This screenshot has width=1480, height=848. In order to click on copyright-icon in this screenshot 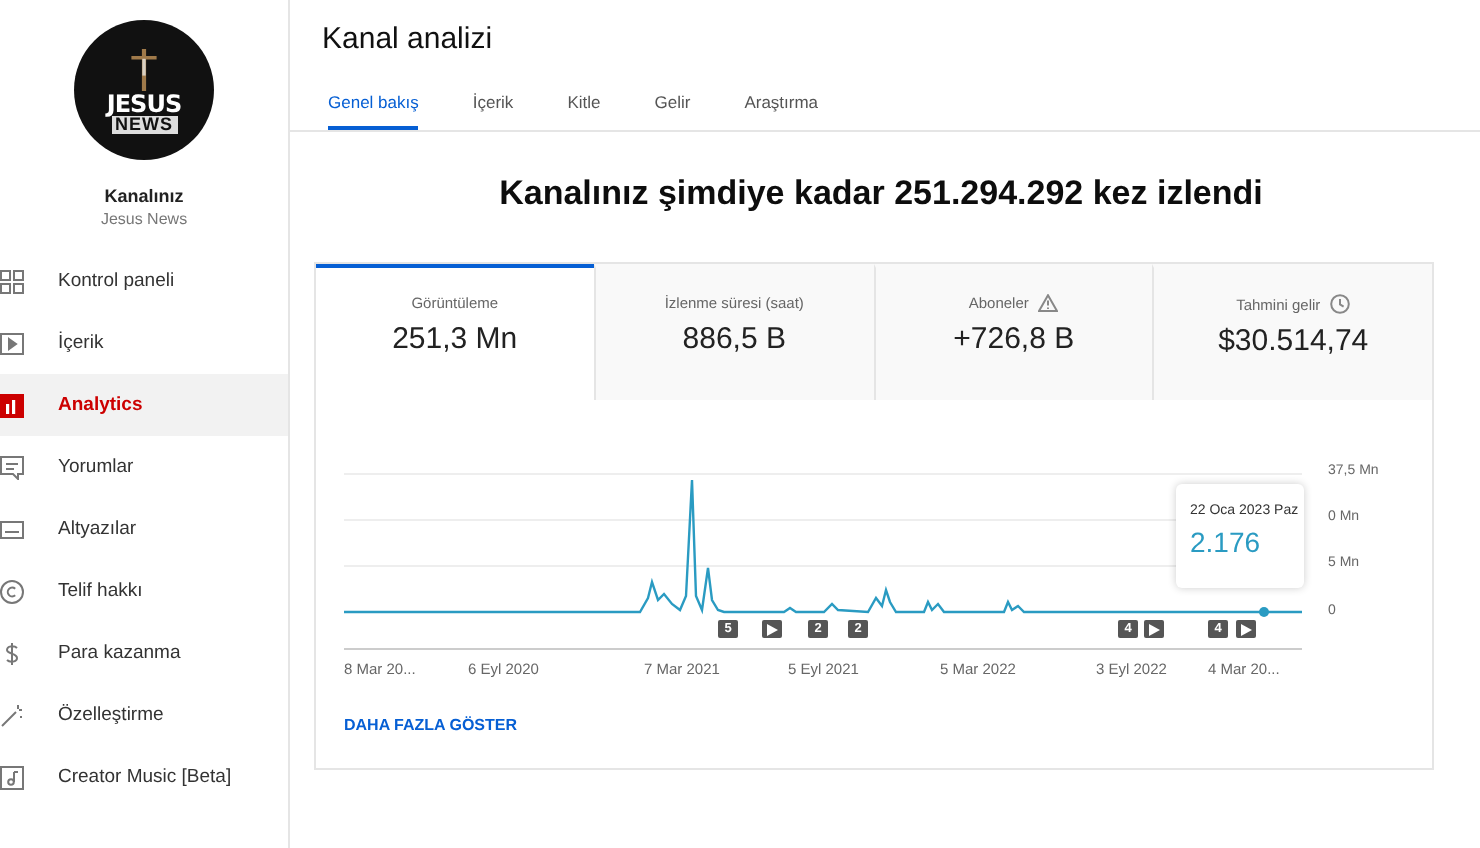, I will do `click(12, 591)`.